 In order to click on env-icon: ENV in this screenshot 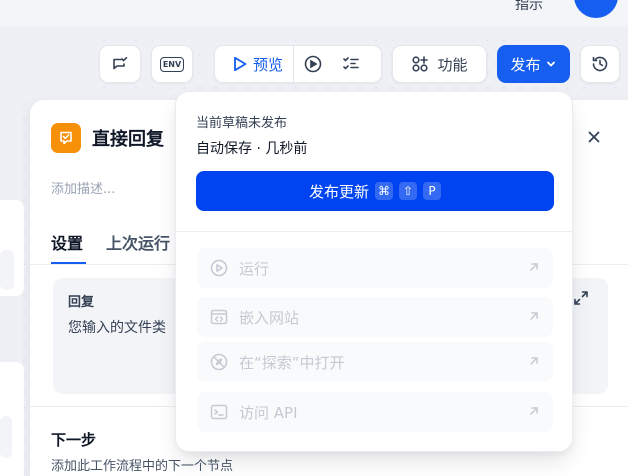, I will do `click(172, 64)`.